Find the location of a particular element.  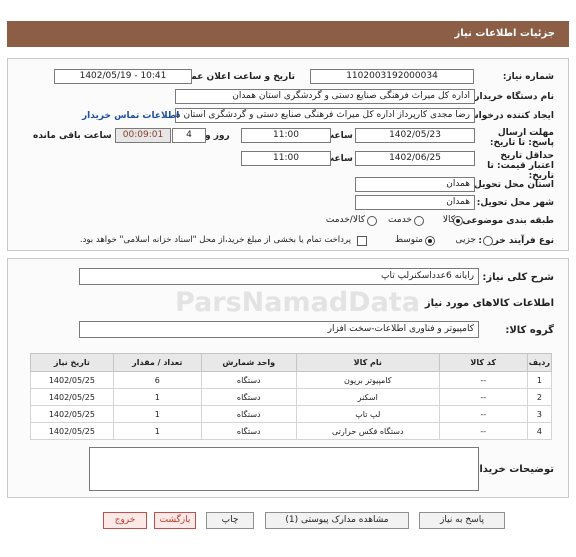

city-field: همدان is located at coordinates (415, 202).